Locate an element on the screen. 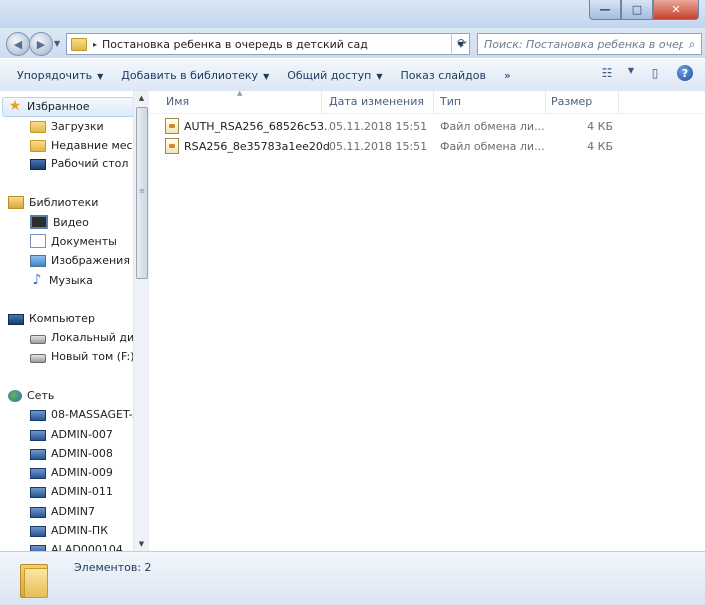 The height and width of the screenshot is (605, 705). preview-pane-icon: ▯ is located at coordinates (655, 73).